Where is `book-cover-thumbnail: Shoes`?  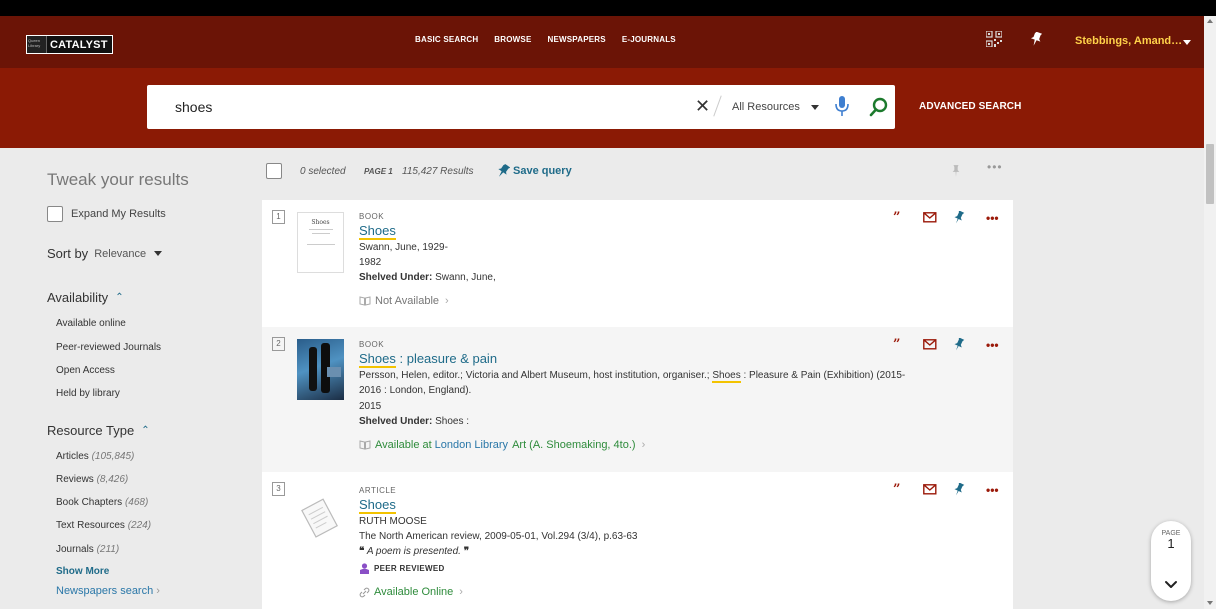 book-cover-thumbnail: Shoes is located at coordinates (320, 242).